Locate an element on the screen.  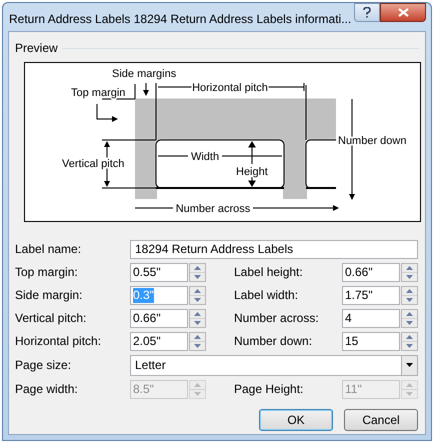
dimension-label: Side margins is located at coordinates (144, 74).